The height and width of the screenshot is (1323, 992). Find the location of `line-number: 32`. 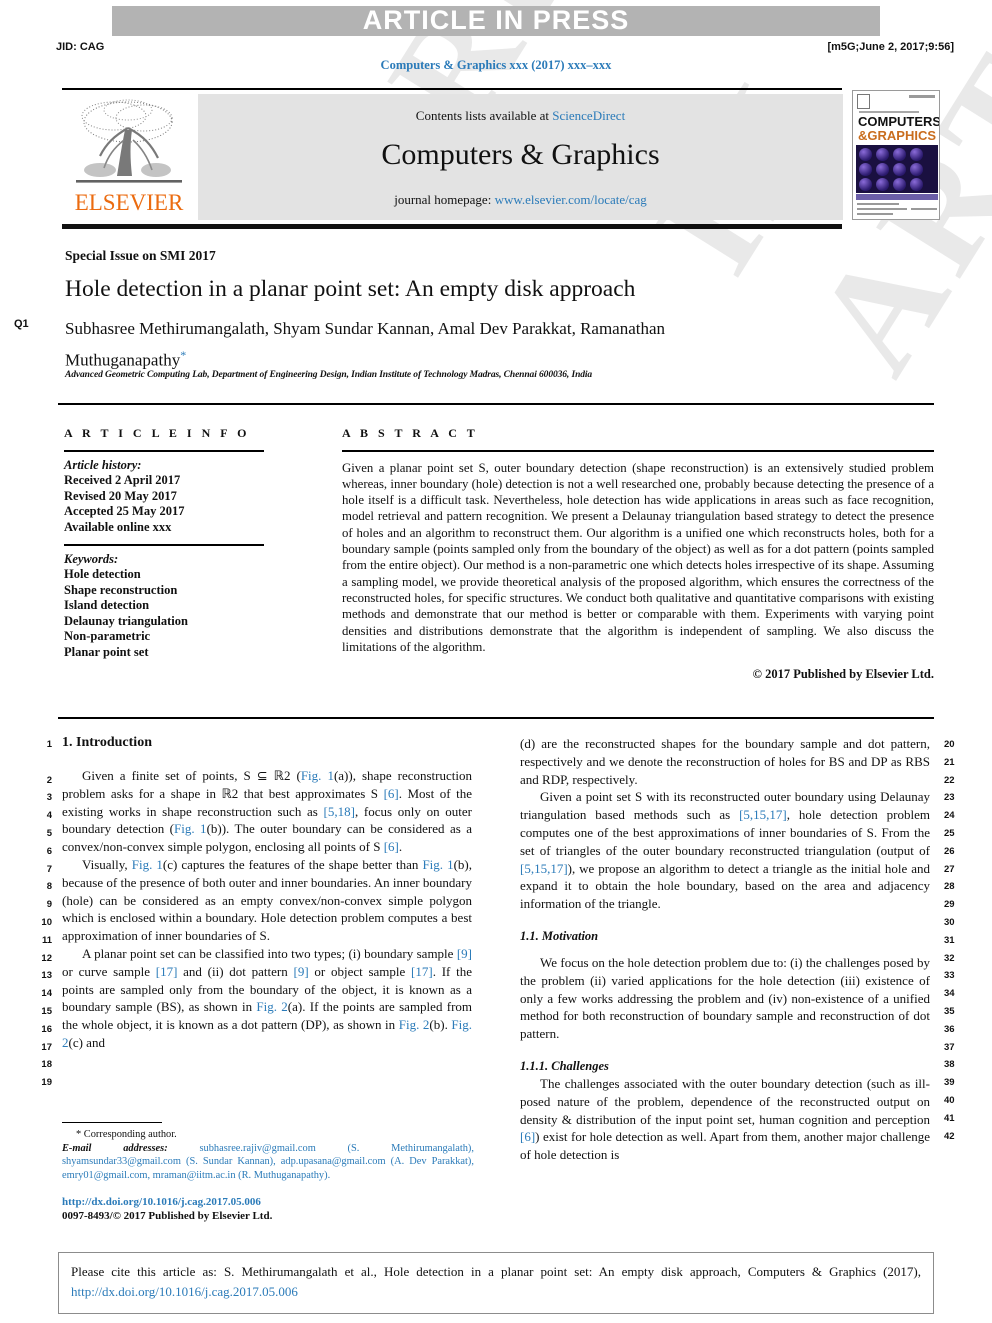

line-number: 32 is located at coordinates (949, 958).